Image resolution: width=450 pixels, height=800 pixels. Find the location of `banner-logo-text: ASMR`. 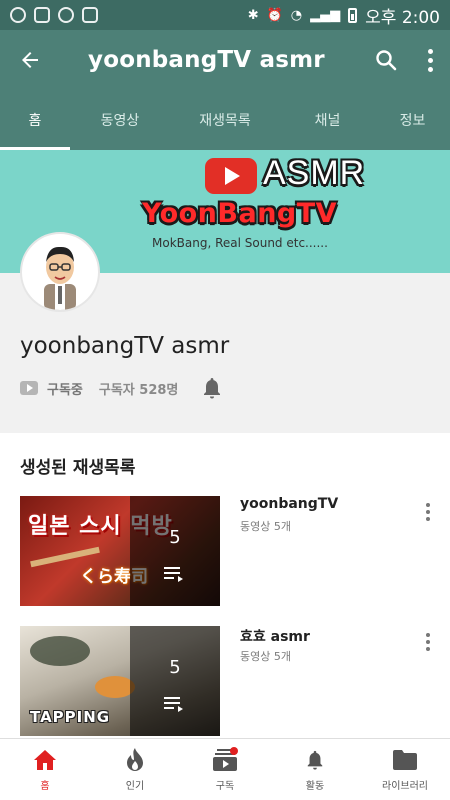

banner-logo-text: ASMR is located at coordinates (314, 173).